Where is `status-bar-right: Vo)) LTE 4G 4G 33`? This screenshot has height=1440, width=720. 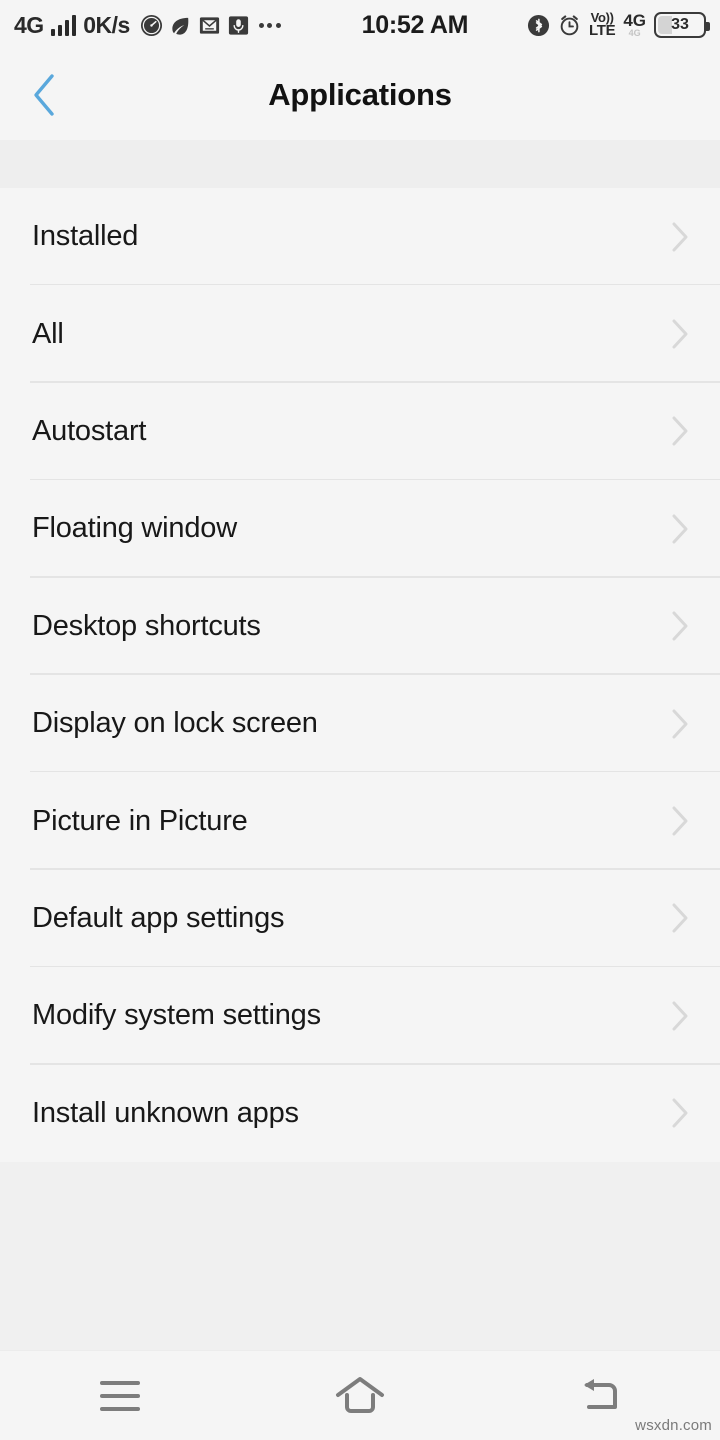 status-bar-right: Vo)) LTE 4G 4G 33 is located at coordinates (618, 25).